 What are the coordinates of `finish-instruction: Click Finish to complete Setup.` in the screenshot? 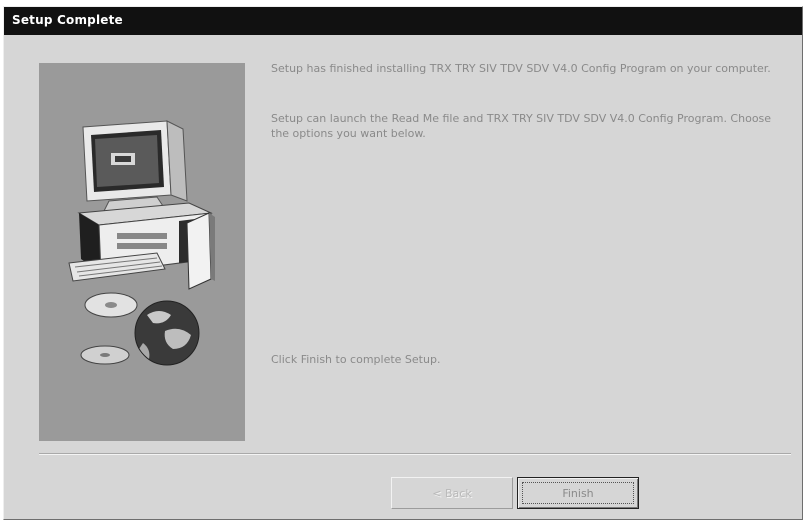 It's located at (356, 359).